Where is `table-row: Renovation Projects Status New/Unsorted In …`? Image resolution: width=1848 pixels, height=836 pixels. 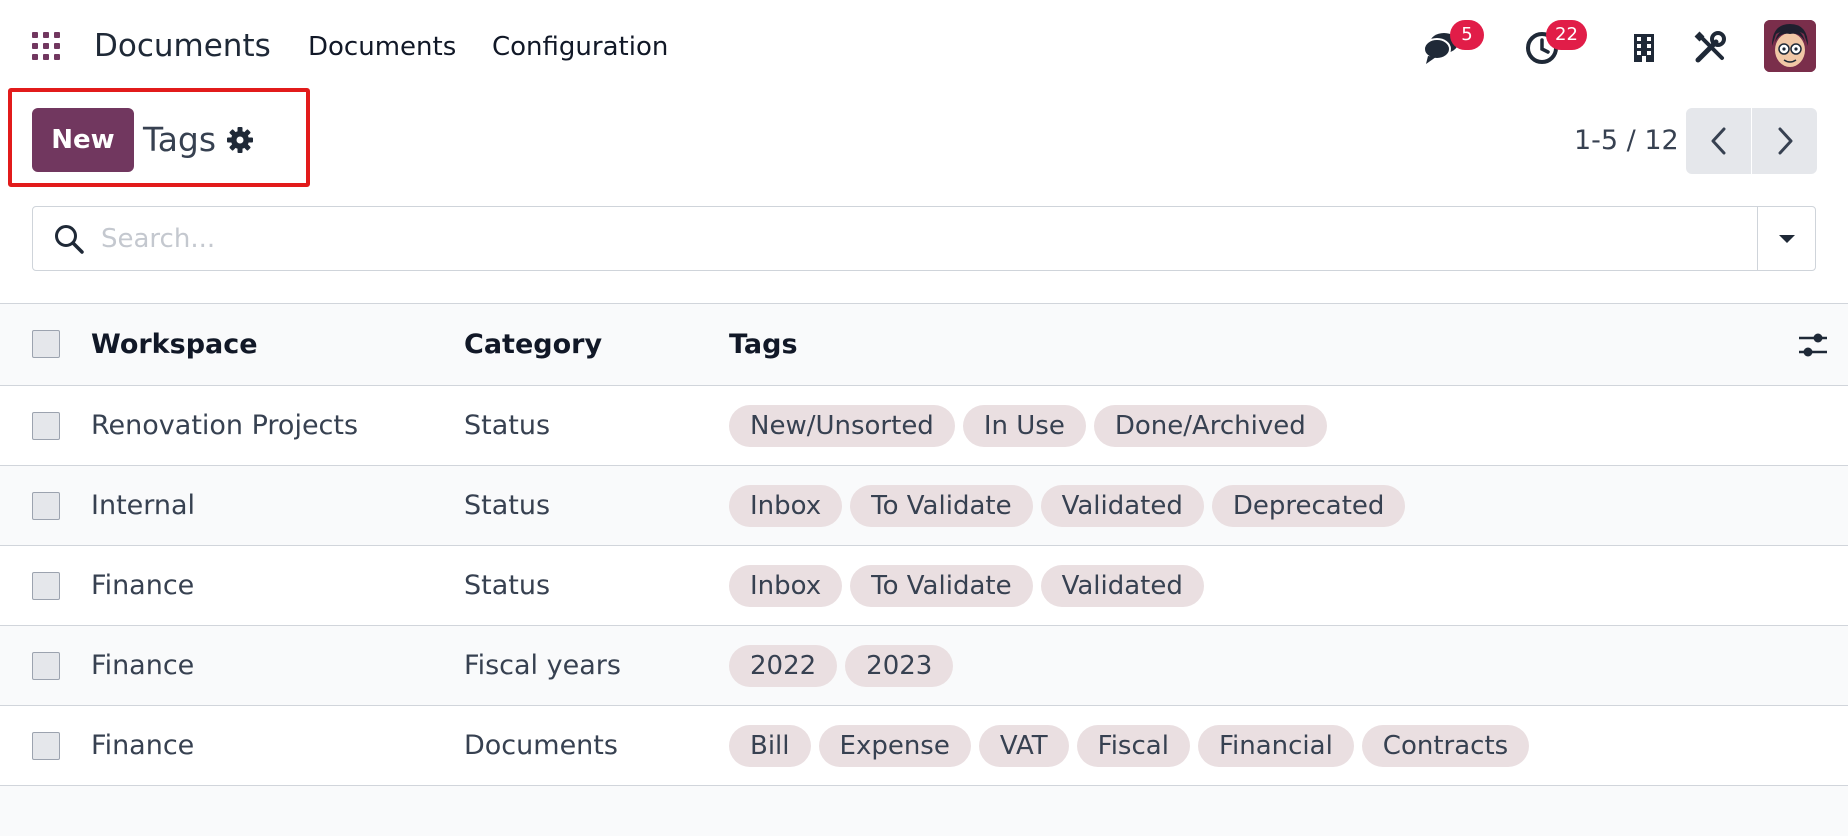
table-row: Renovation Projects Status New/Unsorted In … is located at coordinates (924, 426).